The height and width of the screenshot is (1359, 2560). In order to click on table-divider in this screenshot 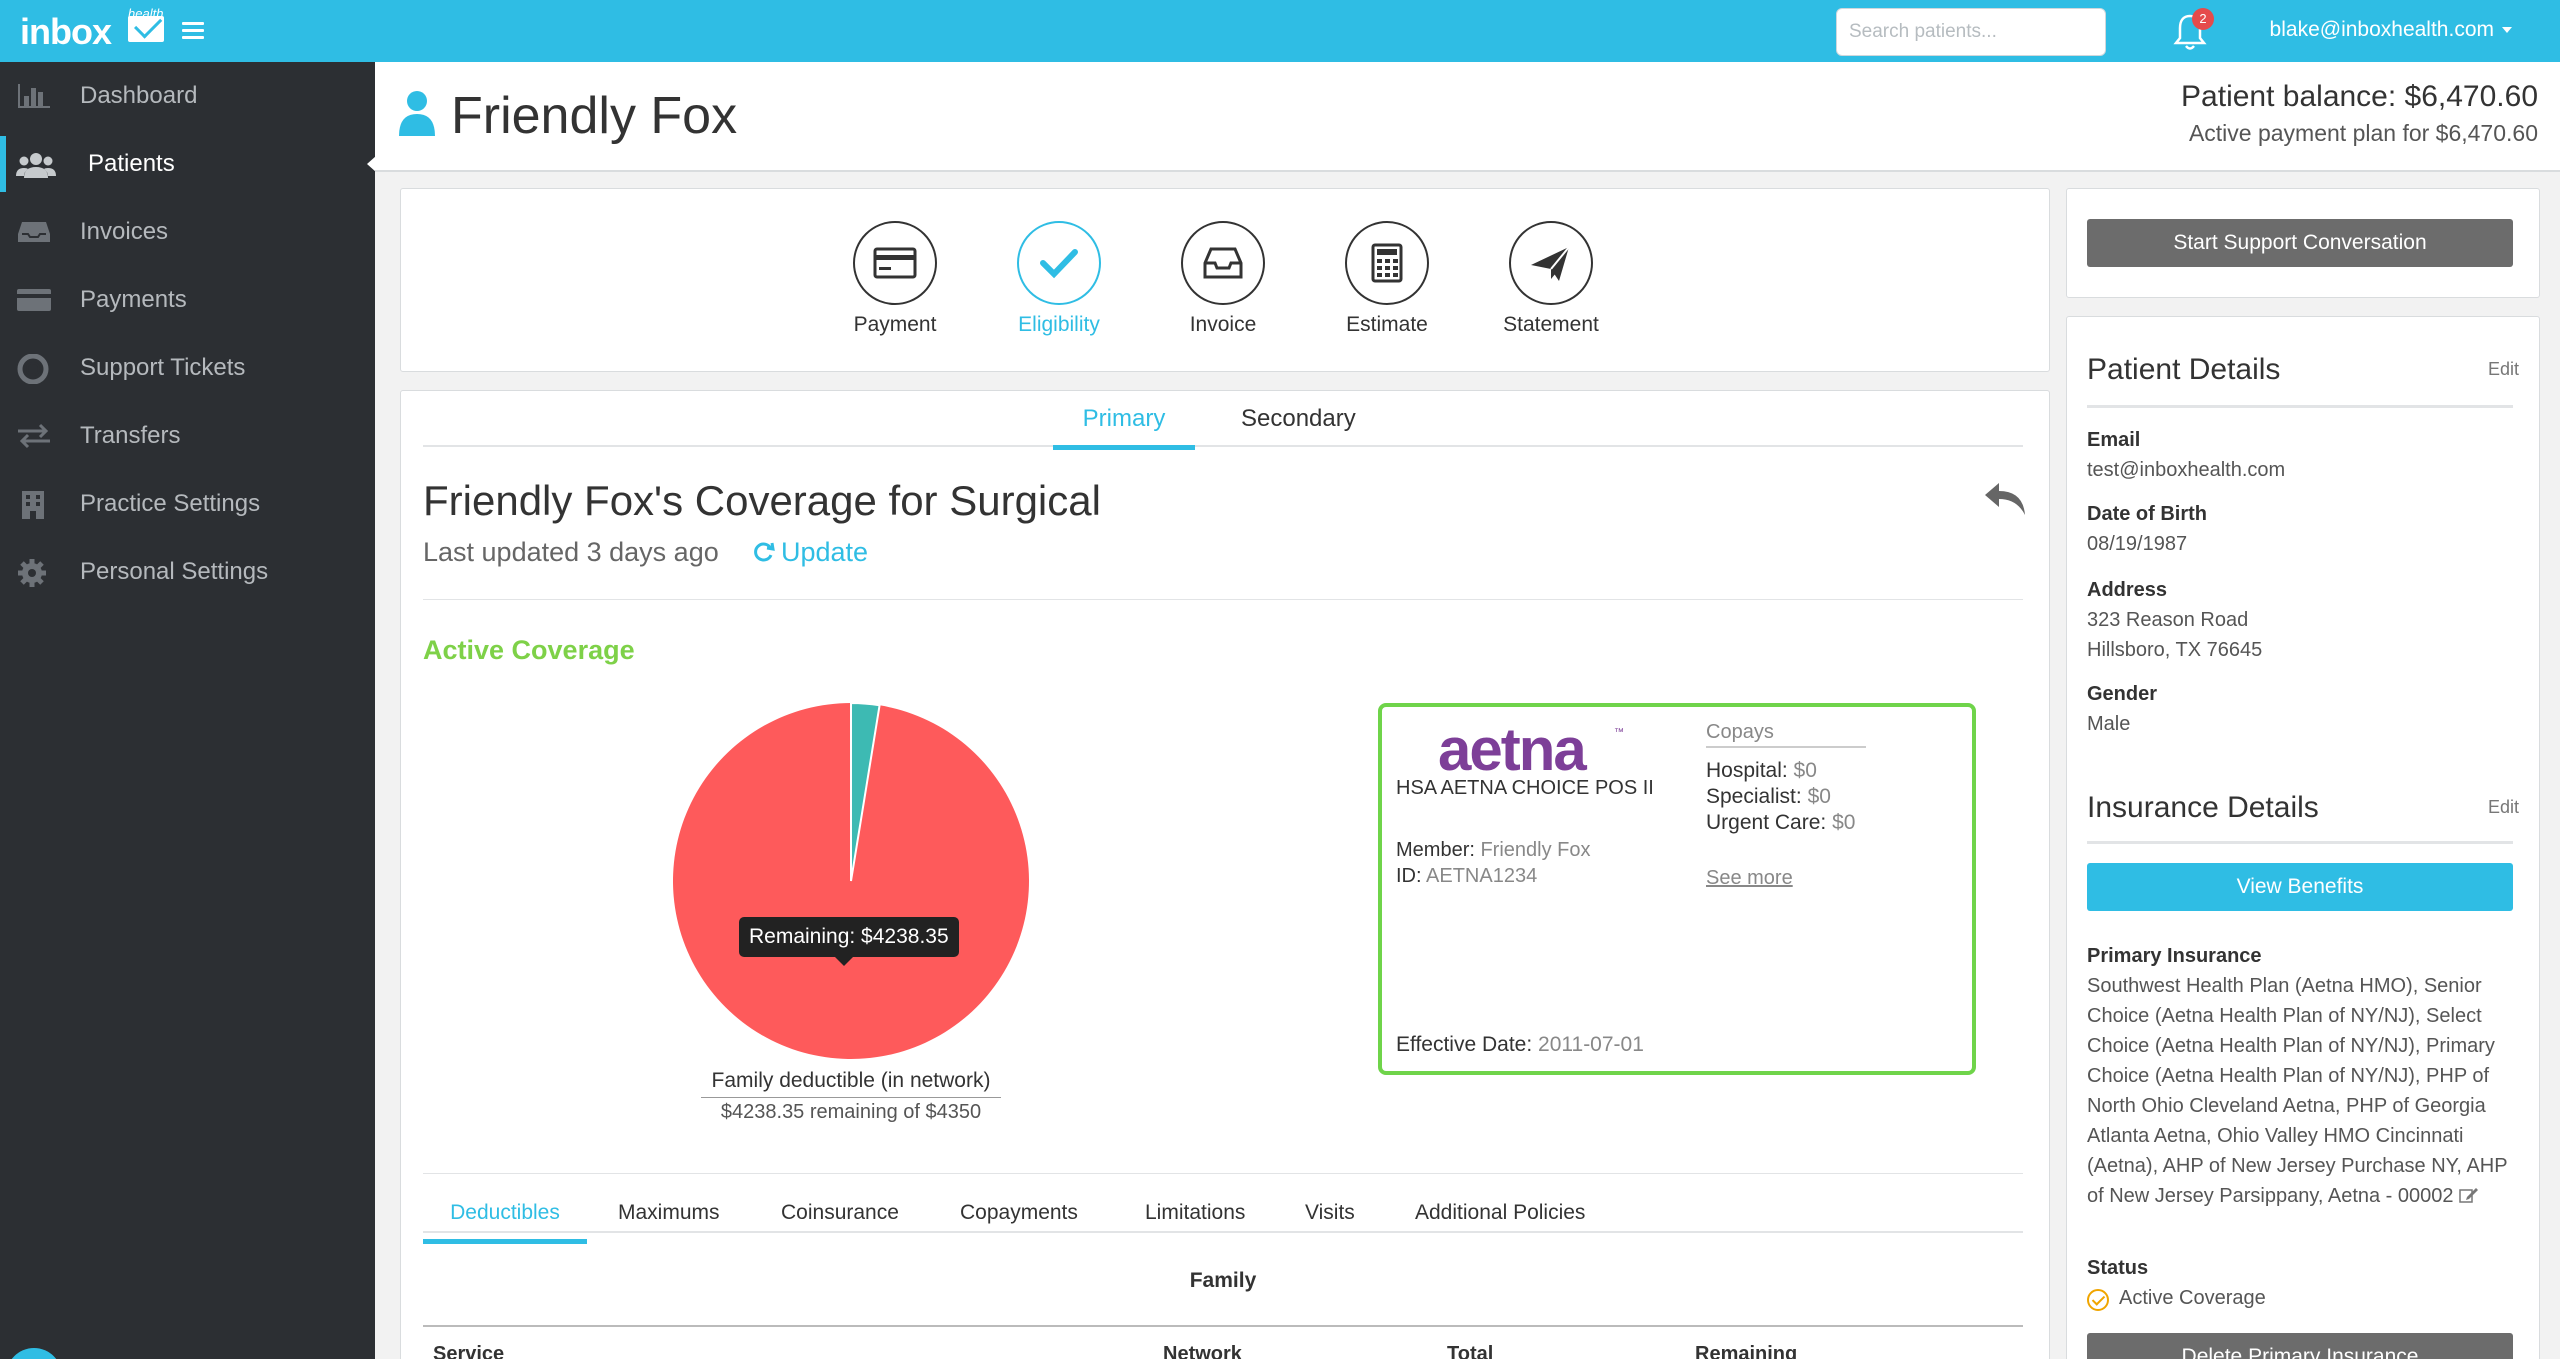, I will do `click(1223, 1326)`.